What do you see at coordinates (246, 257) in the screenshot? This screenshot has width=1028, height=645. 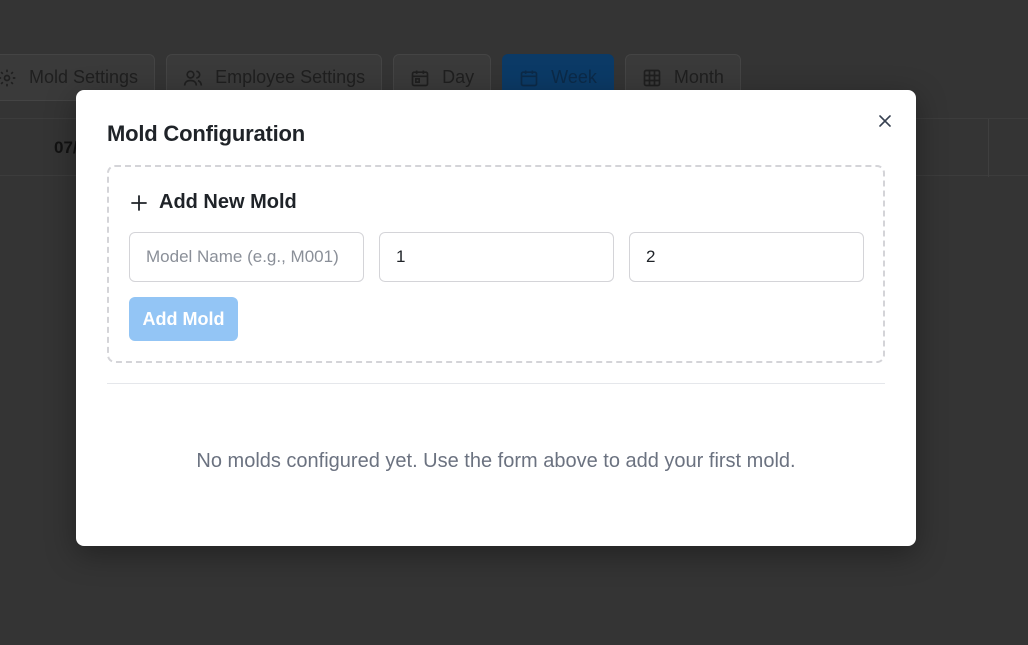 I see `model-name-input` at bounding box center [246, 257].